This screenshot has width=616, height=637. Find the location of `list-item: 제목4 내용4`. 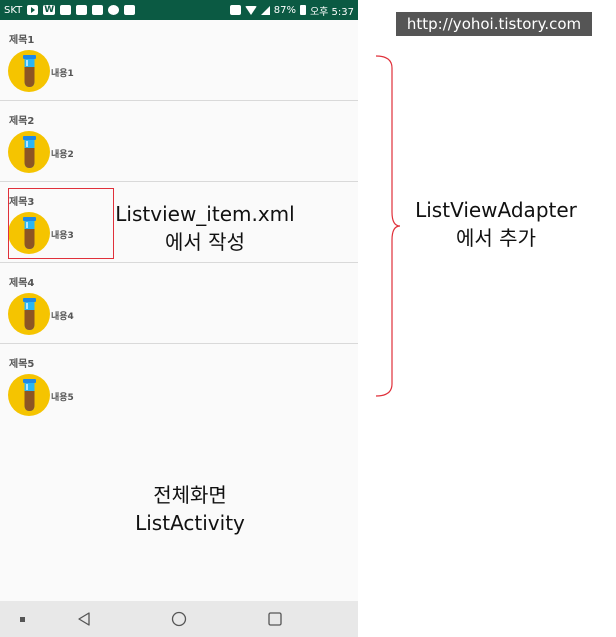

list-item: 제목4 내용4 is located at coordinates (179, 303).